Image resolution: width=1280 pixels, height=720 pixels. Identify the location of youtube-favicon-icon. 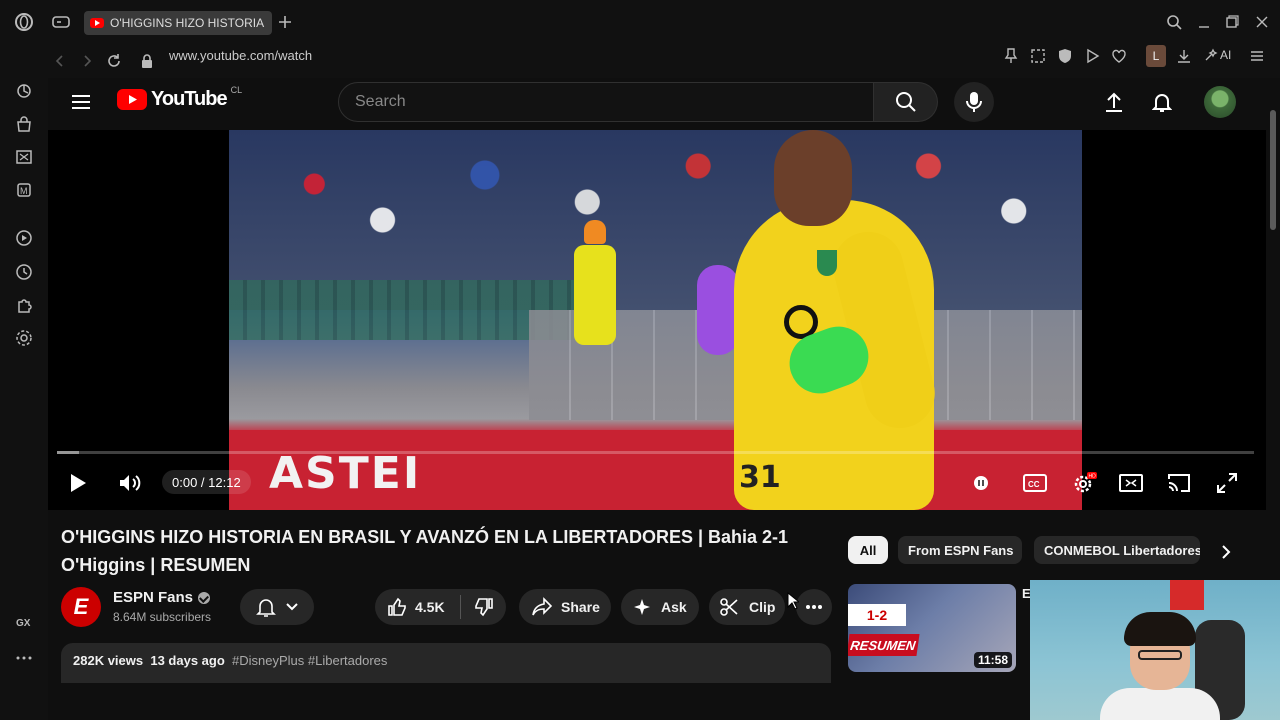
(97, 23).